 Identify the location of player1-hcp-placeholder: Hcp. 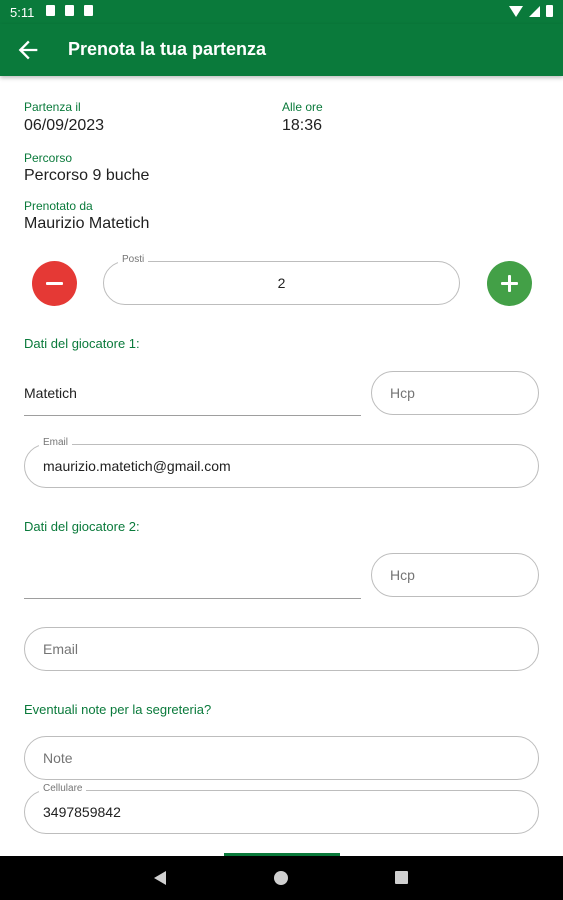
(402, 393).